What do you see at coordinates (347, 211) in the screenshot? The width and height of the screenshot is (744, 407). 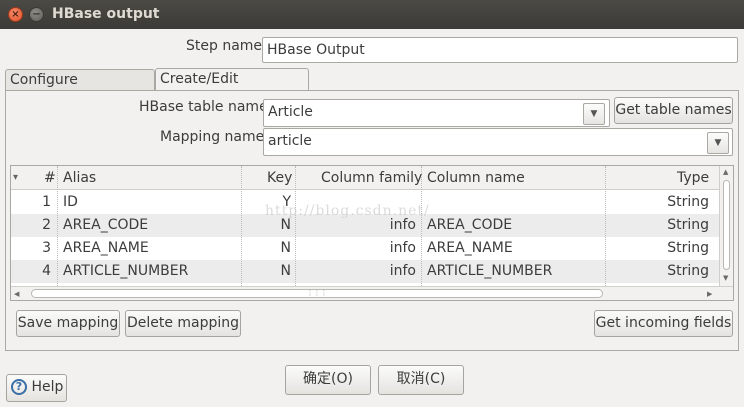 I see `watermark: http://blog.csdn.net/` at bounding box center [347, 211].